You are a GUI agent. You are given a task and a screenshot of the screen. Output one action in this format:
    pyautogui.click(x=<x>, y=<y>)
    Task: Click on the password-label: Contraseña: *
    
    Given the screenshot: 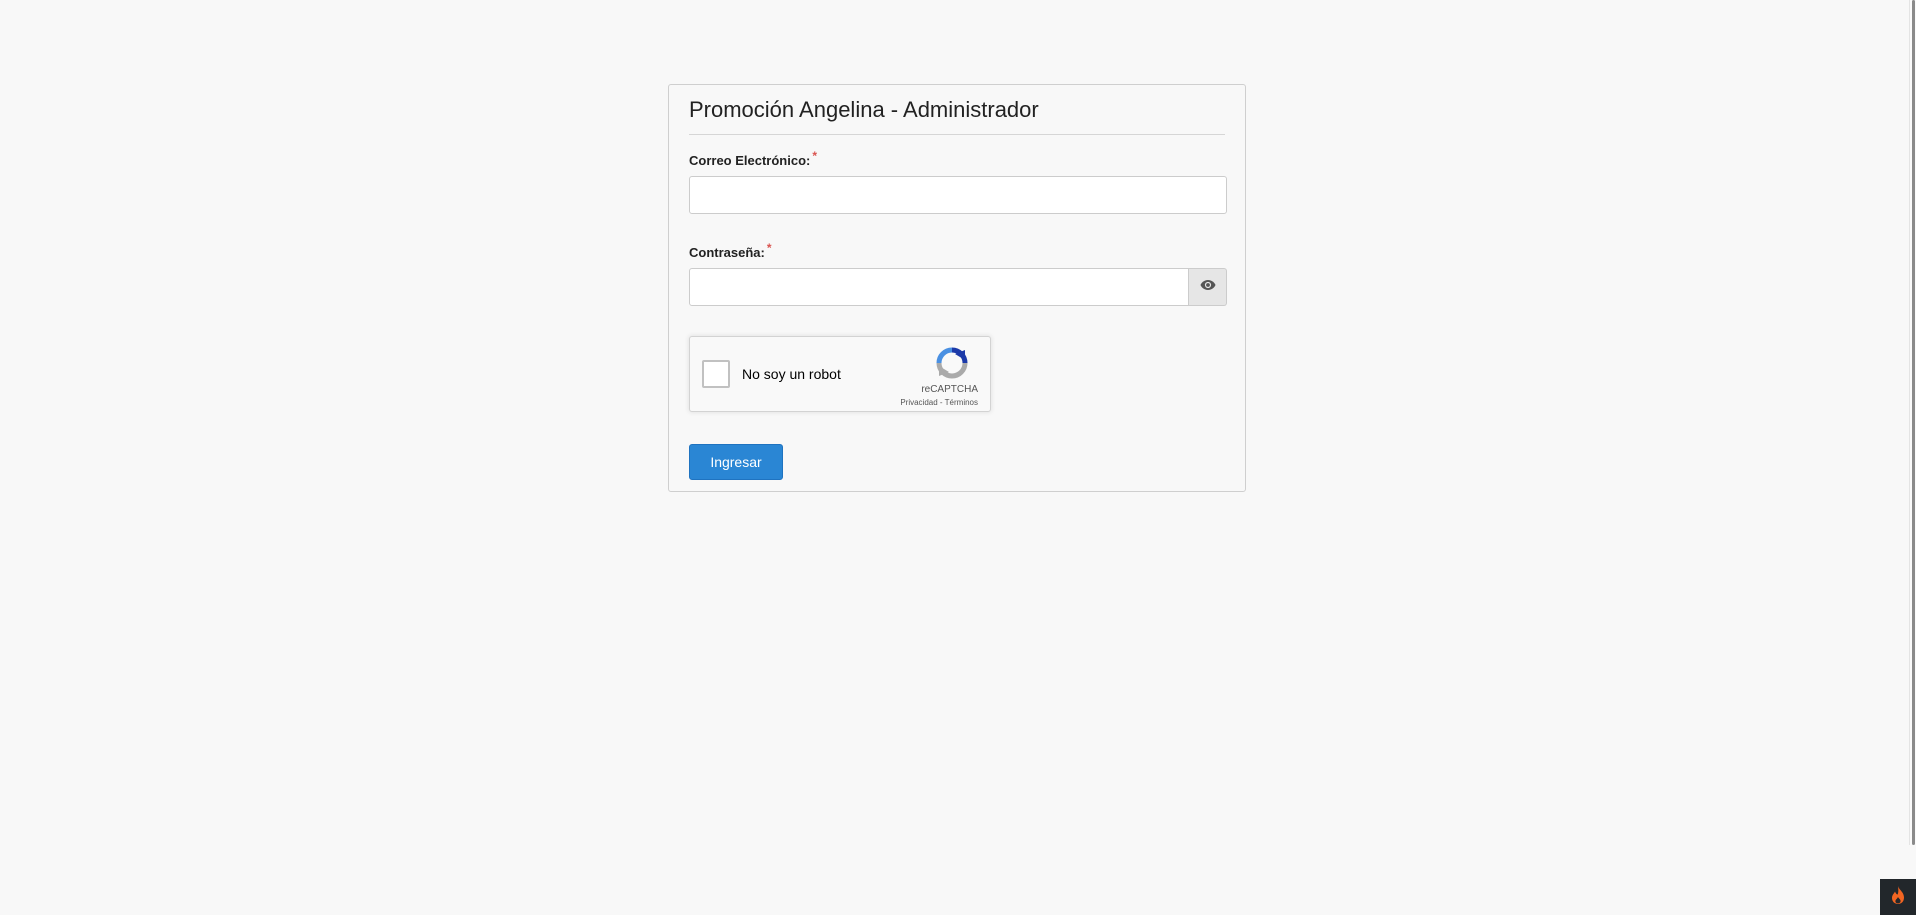 What is the action you would take?
    pyautogui.click(x=957, y=251)
    